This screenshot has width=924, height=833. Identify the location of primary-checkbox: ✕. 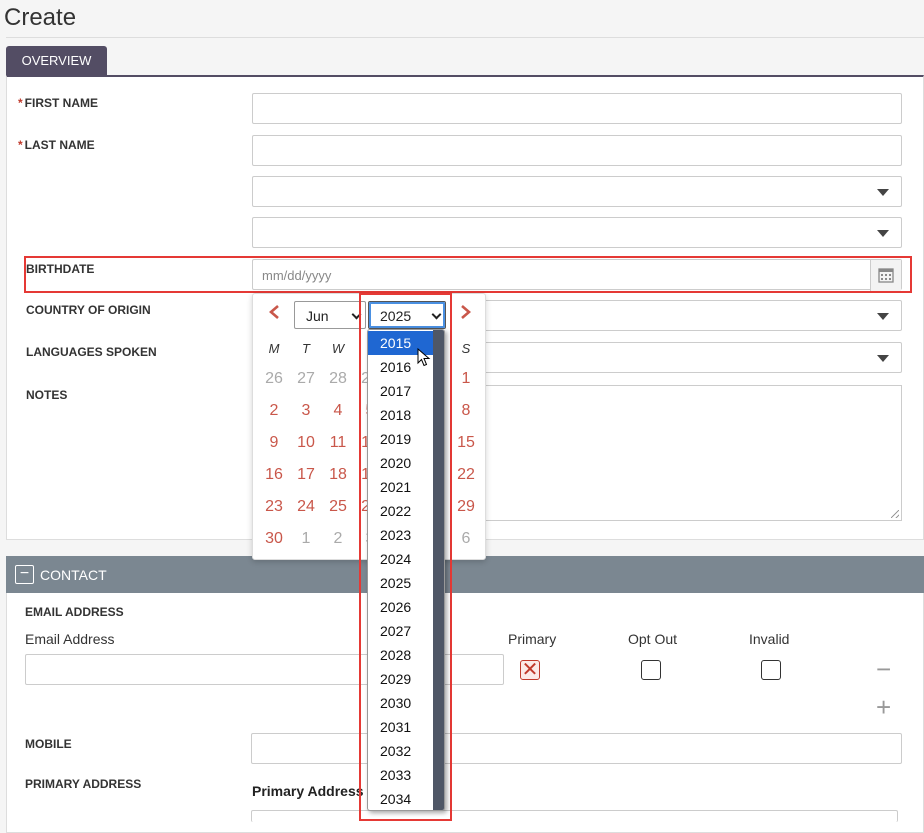
(530, 670).